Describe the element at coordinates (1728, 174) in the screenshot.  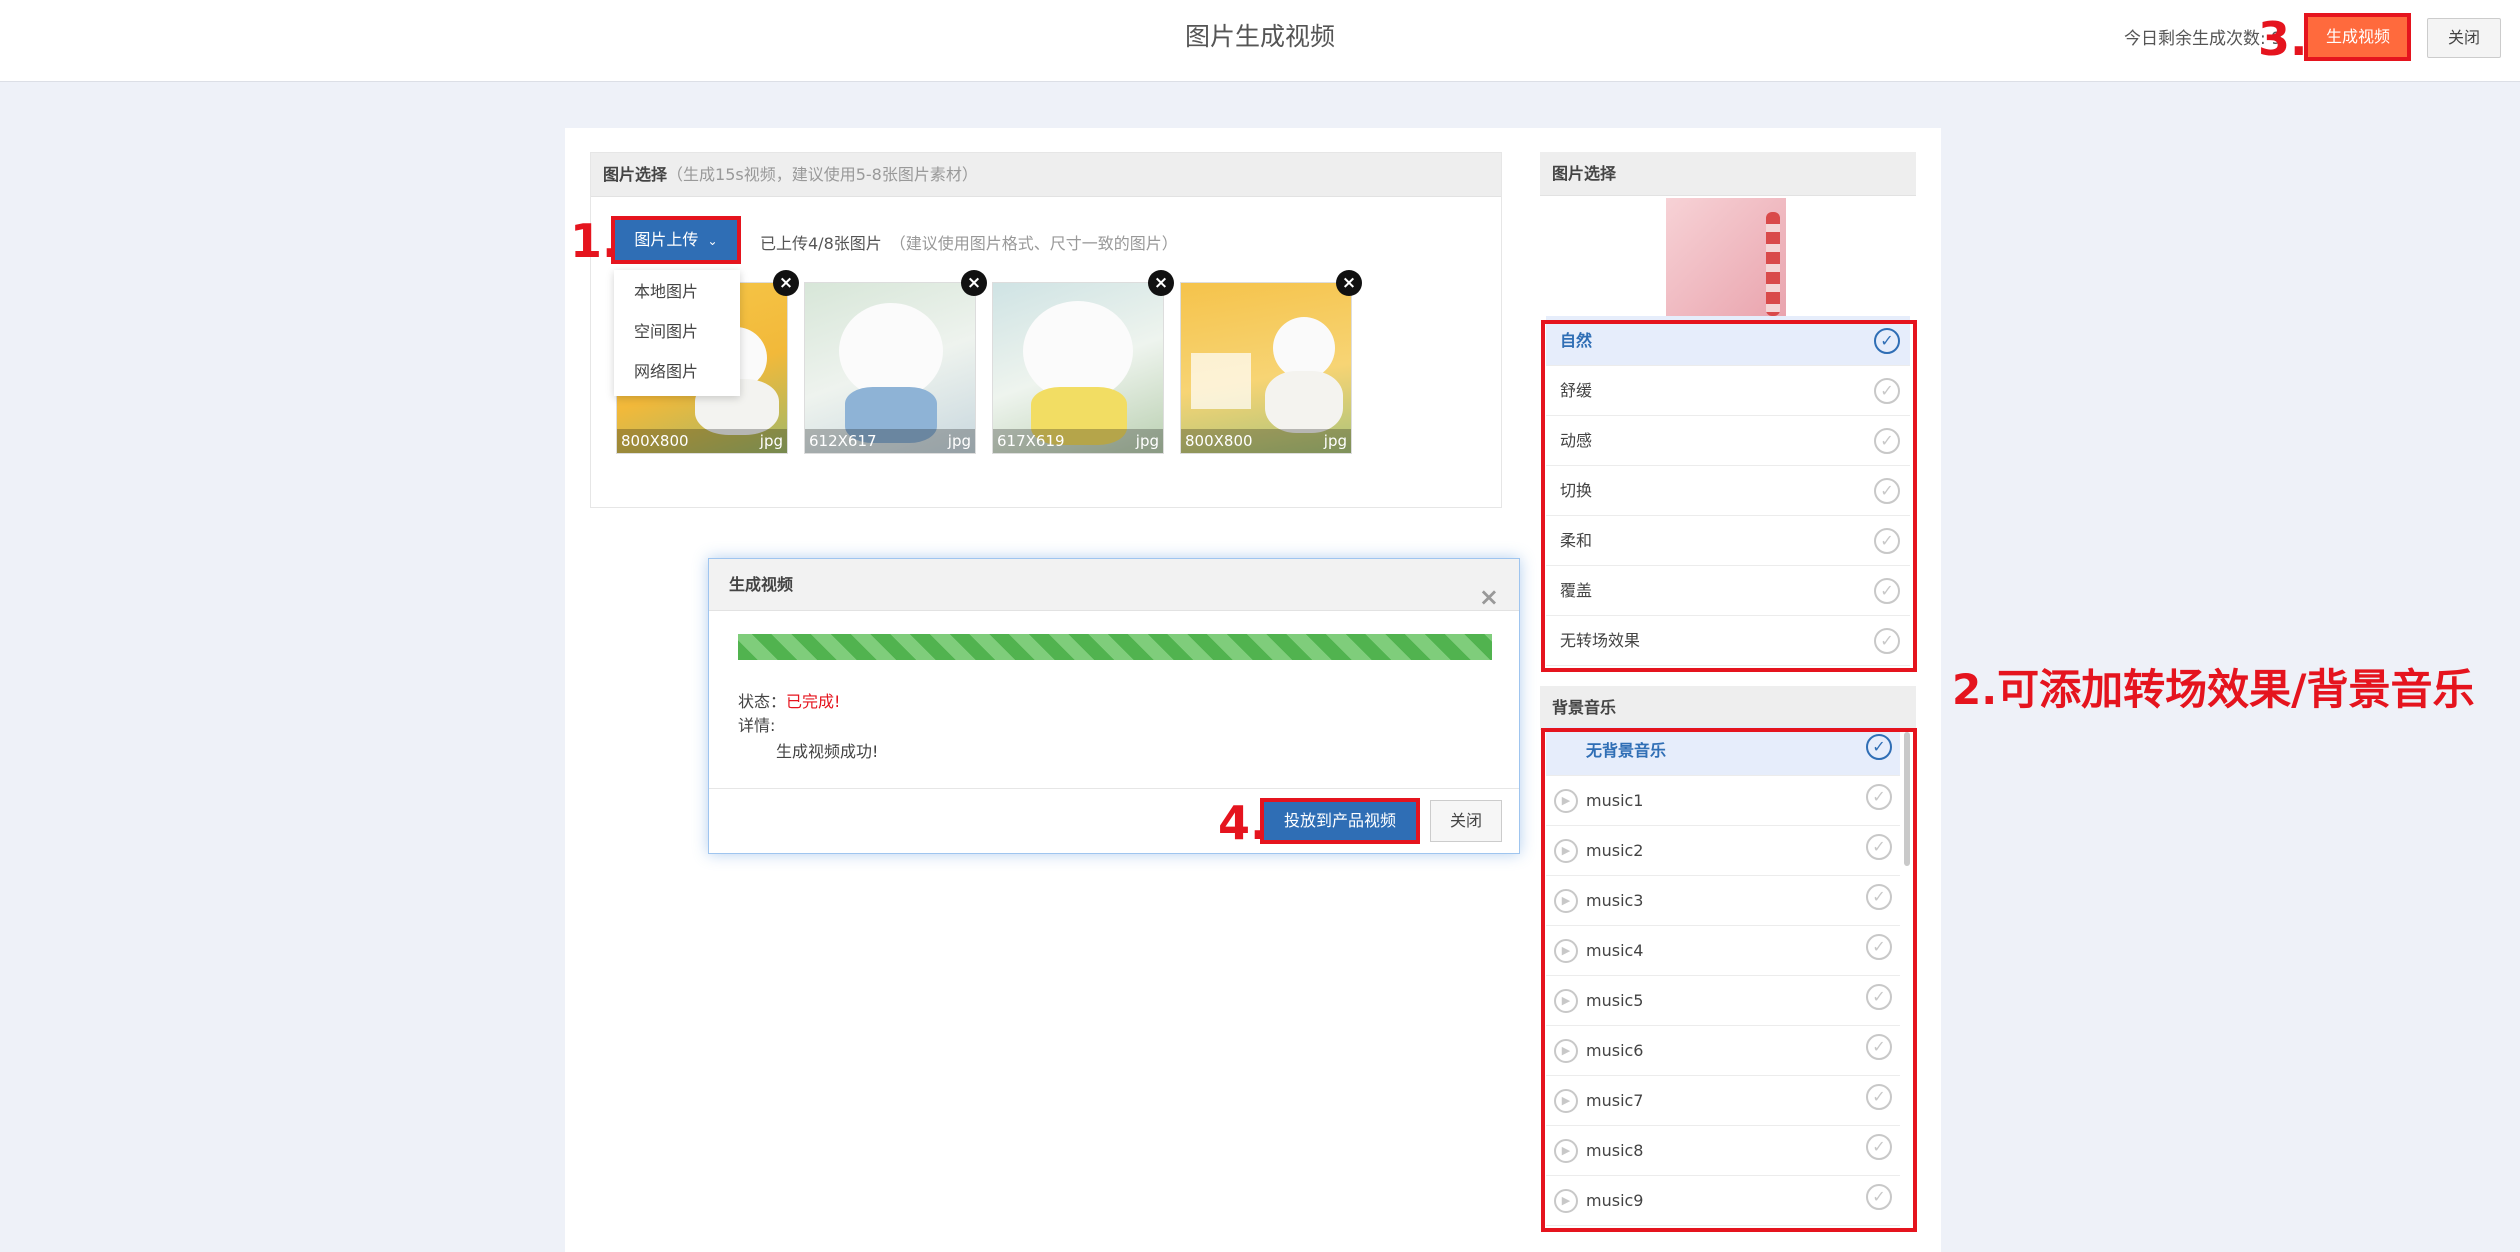
I see `transition-panel-header: 图片选择` at that location.